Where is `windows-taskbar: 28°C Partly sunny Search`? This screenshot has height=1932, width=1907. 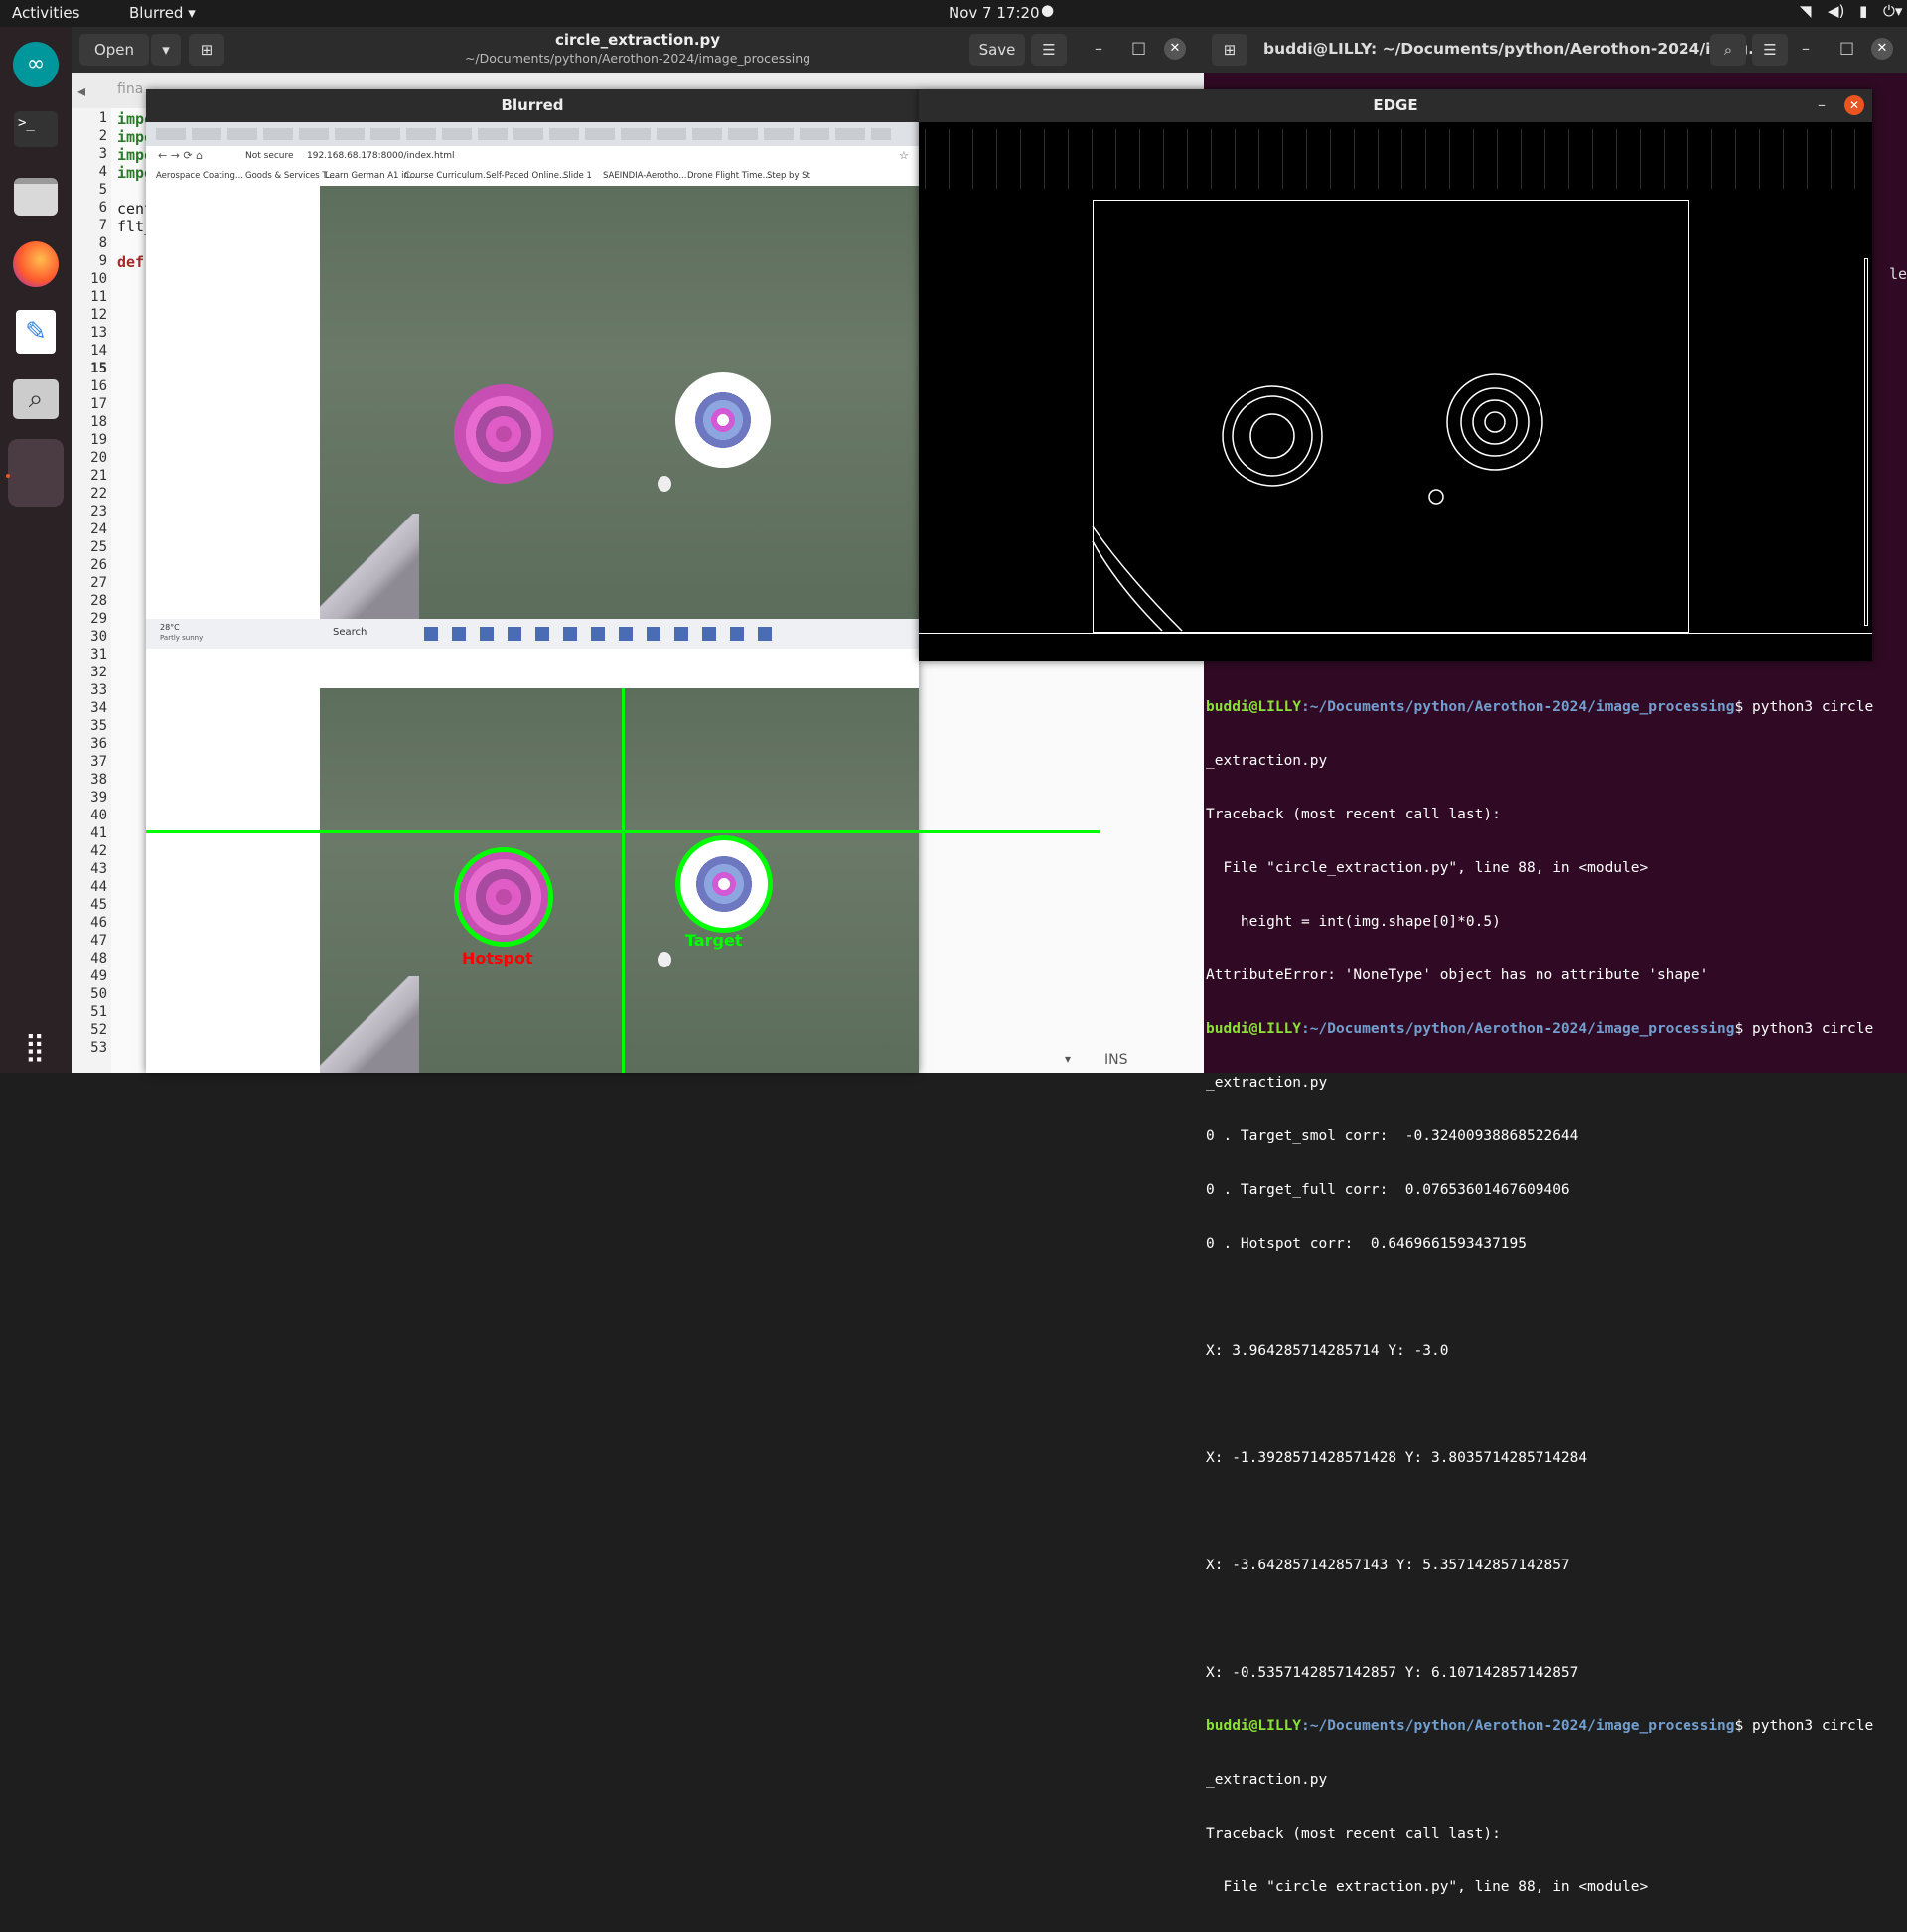 windows-taskbar: 28°C Partly sunny Search is located at coordinates (532, 634).